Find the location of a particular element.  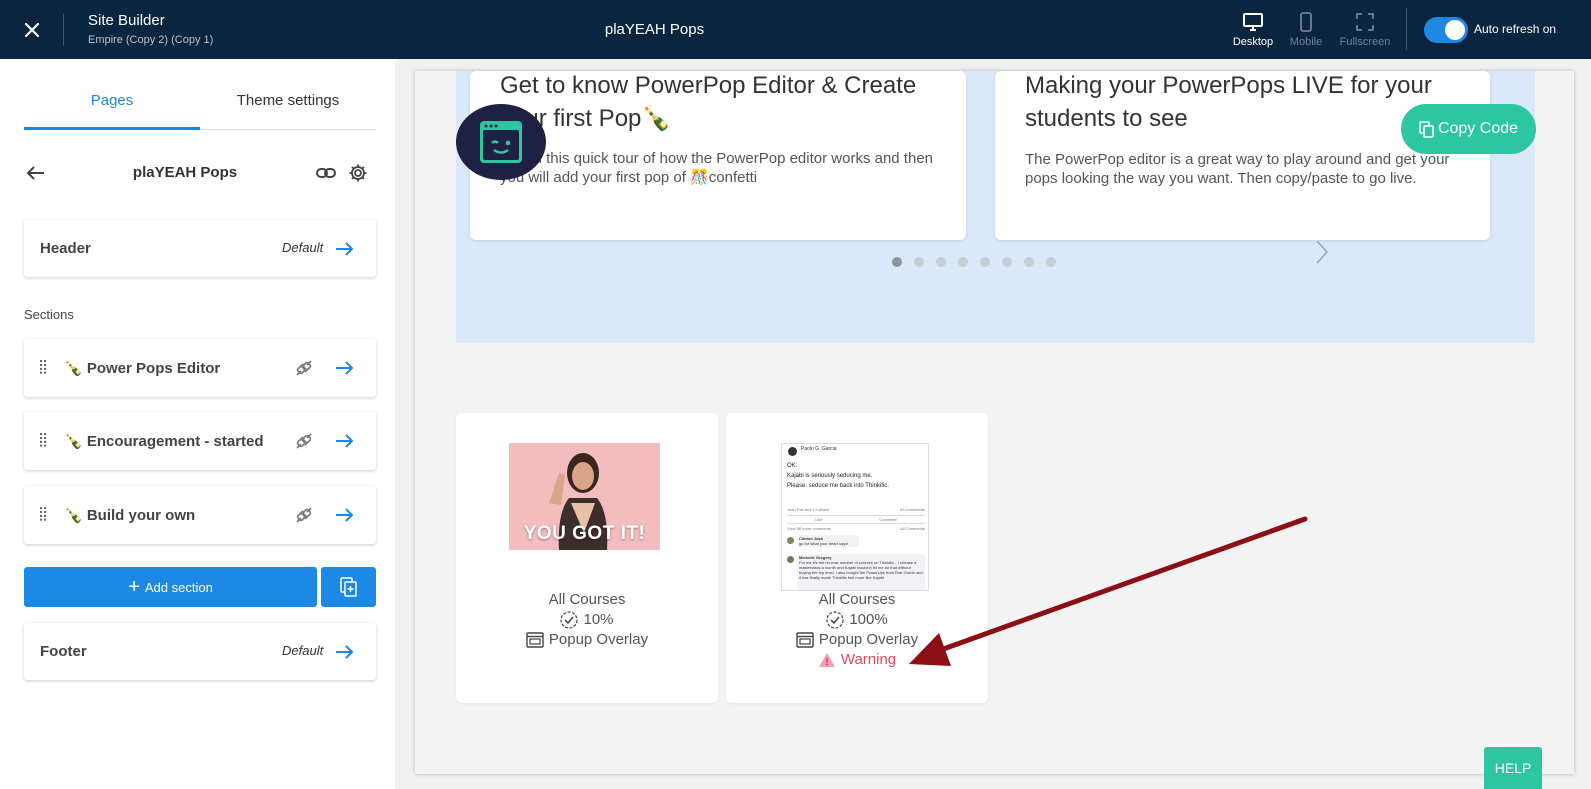

divider is located at coordinates (1406, 29).